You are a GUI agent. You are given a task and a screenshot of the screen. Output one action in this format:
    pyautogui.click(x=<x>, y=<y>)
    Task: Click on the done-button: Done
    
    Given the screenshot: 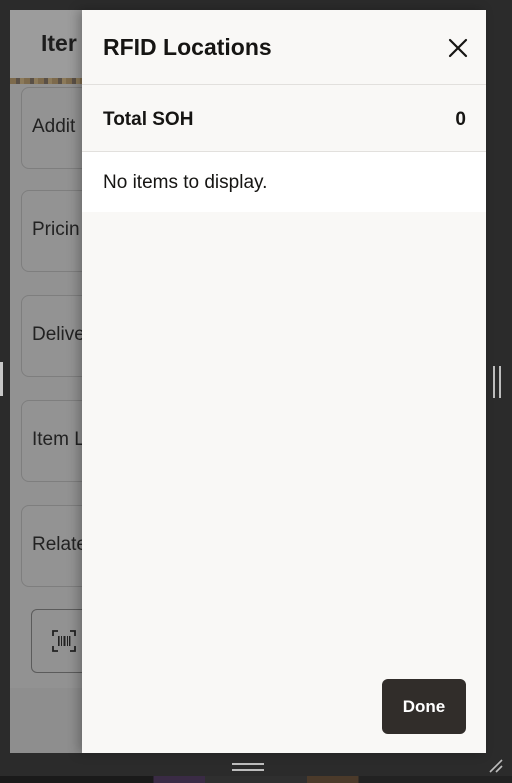 What is the action you would take?
    pyautogui.click(x=424, y=706)
    